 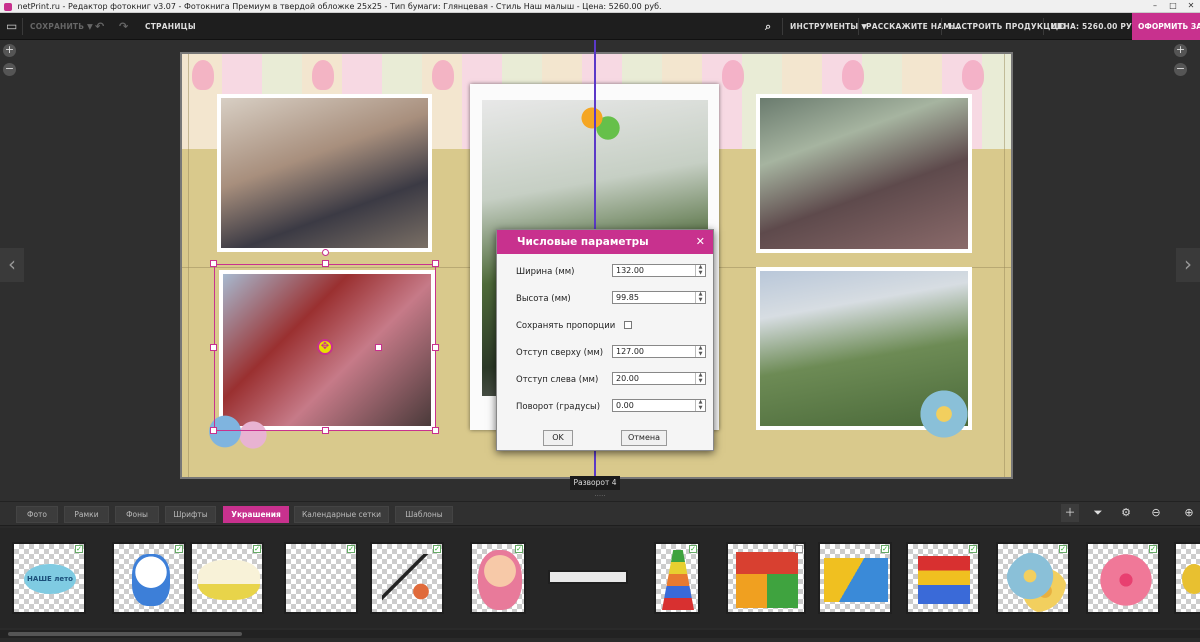 I want to click on rotation-spinner-icon: ▲ ▼, so click(x=700, y=405).